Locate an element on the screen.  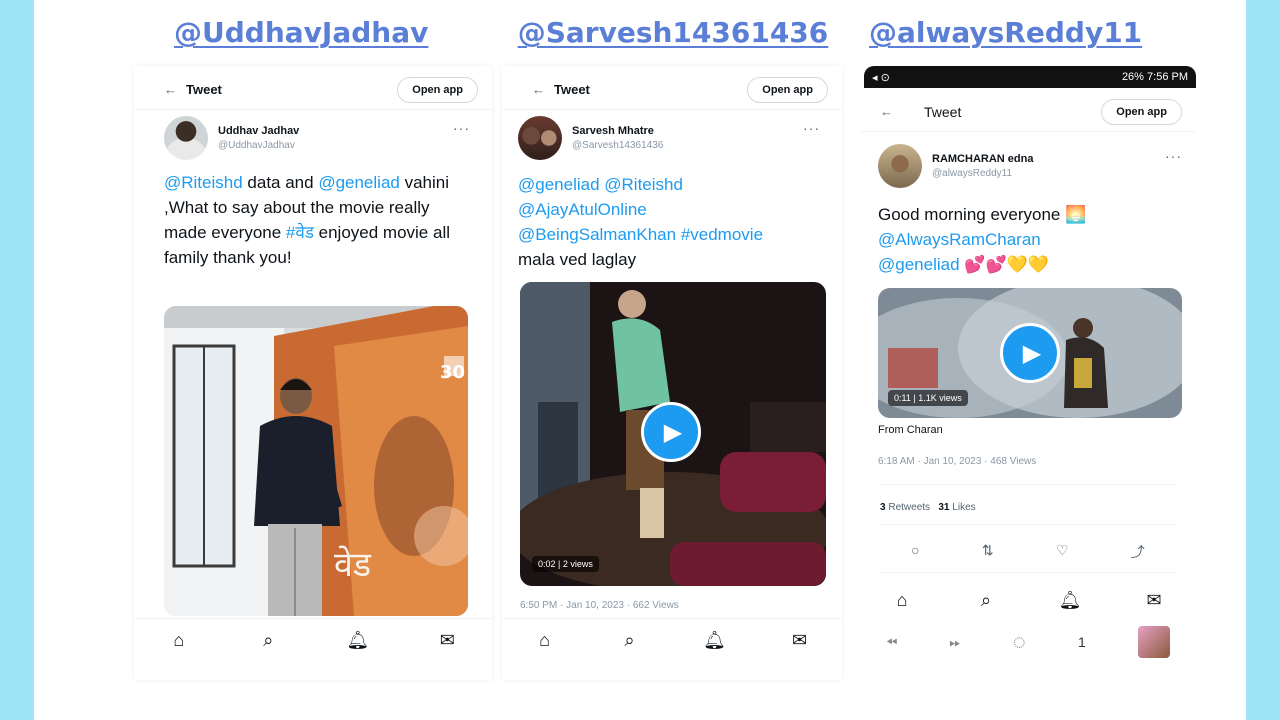
tweet-timestamp: 6:50 PM · Jan 10, 2023 · 662 Views is located at coordinates (599, 605).